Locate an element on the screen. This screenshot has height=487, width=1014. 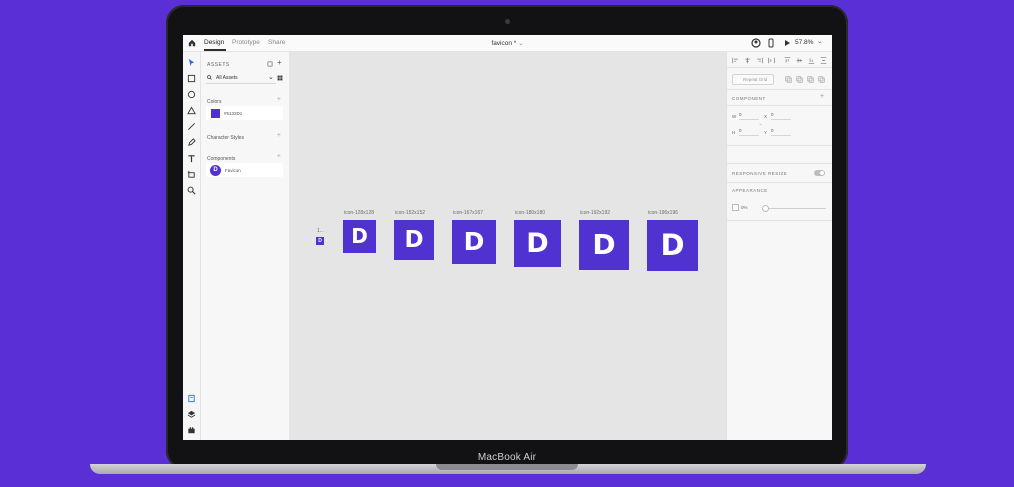
artboard-label: icon-167x167 is located at coordinates (468, 213).